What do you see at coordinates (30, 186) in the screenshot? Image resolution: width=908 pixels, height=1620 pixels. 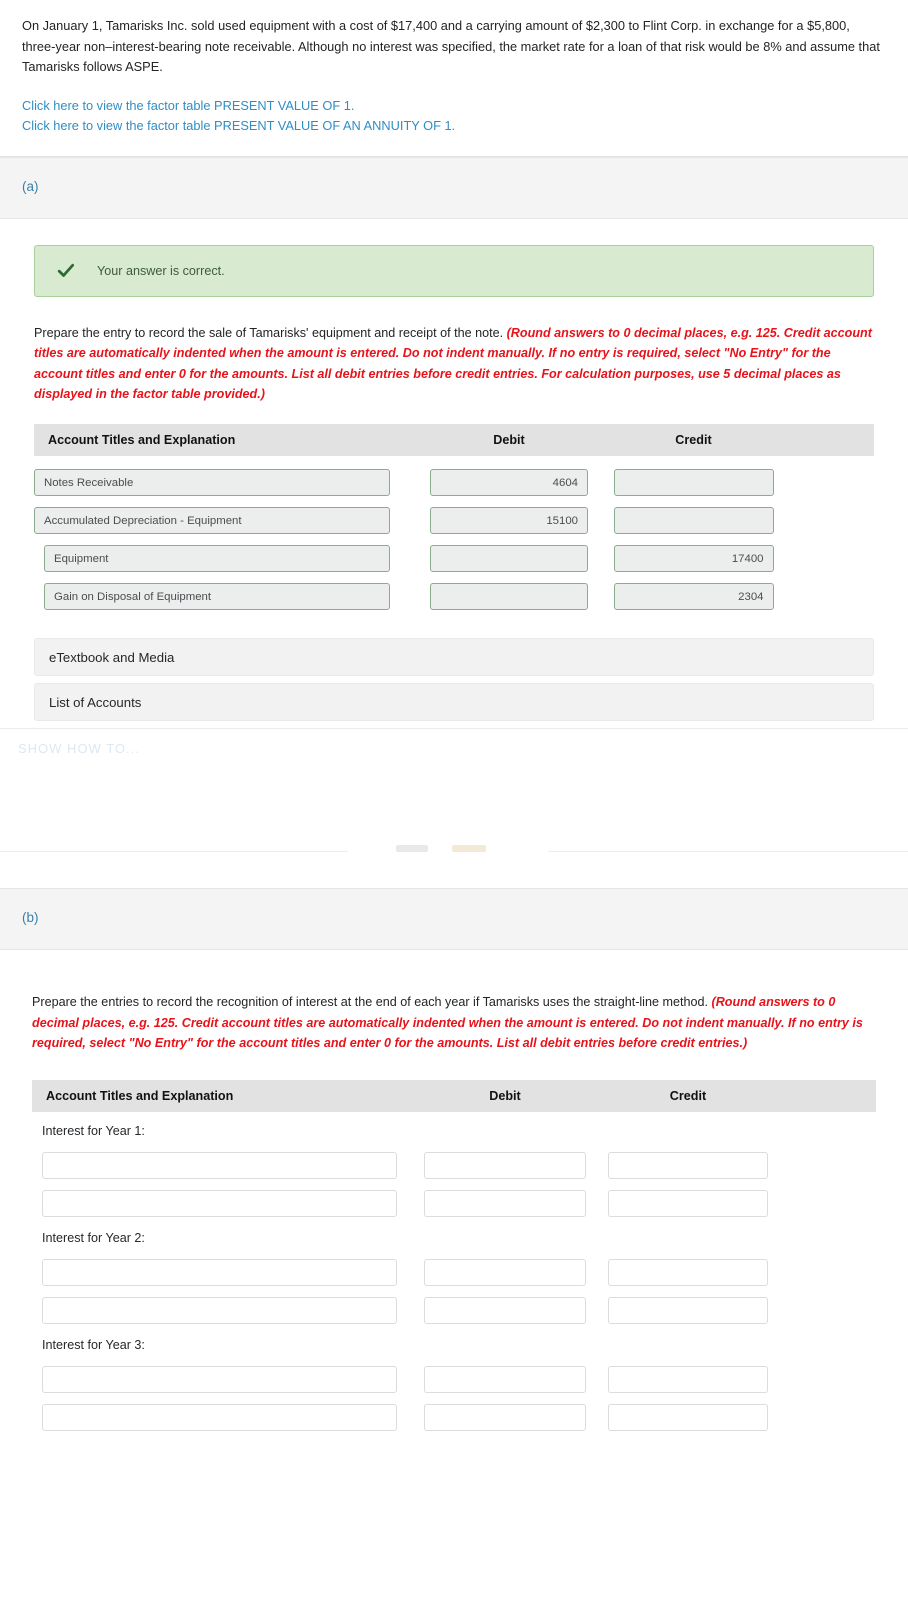 I see `part-a-label: (a)` at bounding box center [30, 186].